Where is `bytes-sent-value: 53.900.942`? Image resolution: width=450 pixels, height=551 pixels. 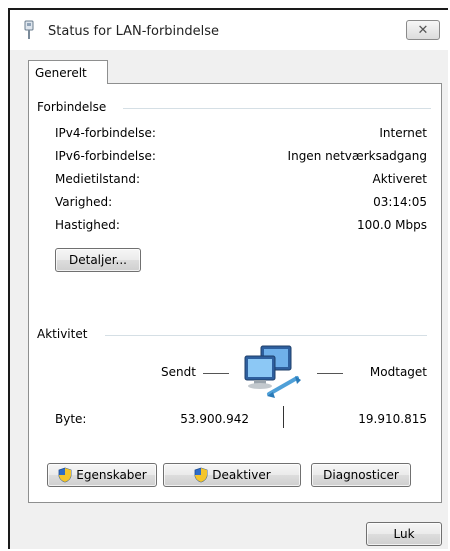 bytes-sent-value: 53.900.942 is located at coordinates (214, 419).